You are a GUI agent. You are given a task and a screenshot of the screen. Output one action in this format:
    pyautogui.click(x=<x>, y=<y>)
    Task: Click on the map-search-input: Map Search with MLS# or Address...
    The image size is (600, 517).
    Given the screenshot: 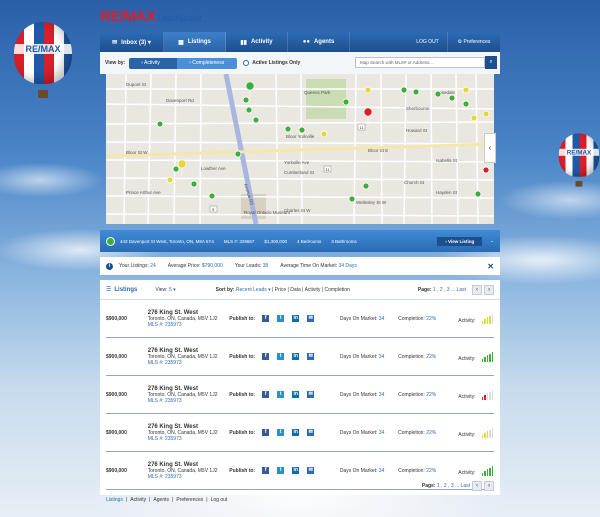 What is the action you would take?
    pyautogui.click(x=420, y=62)
    